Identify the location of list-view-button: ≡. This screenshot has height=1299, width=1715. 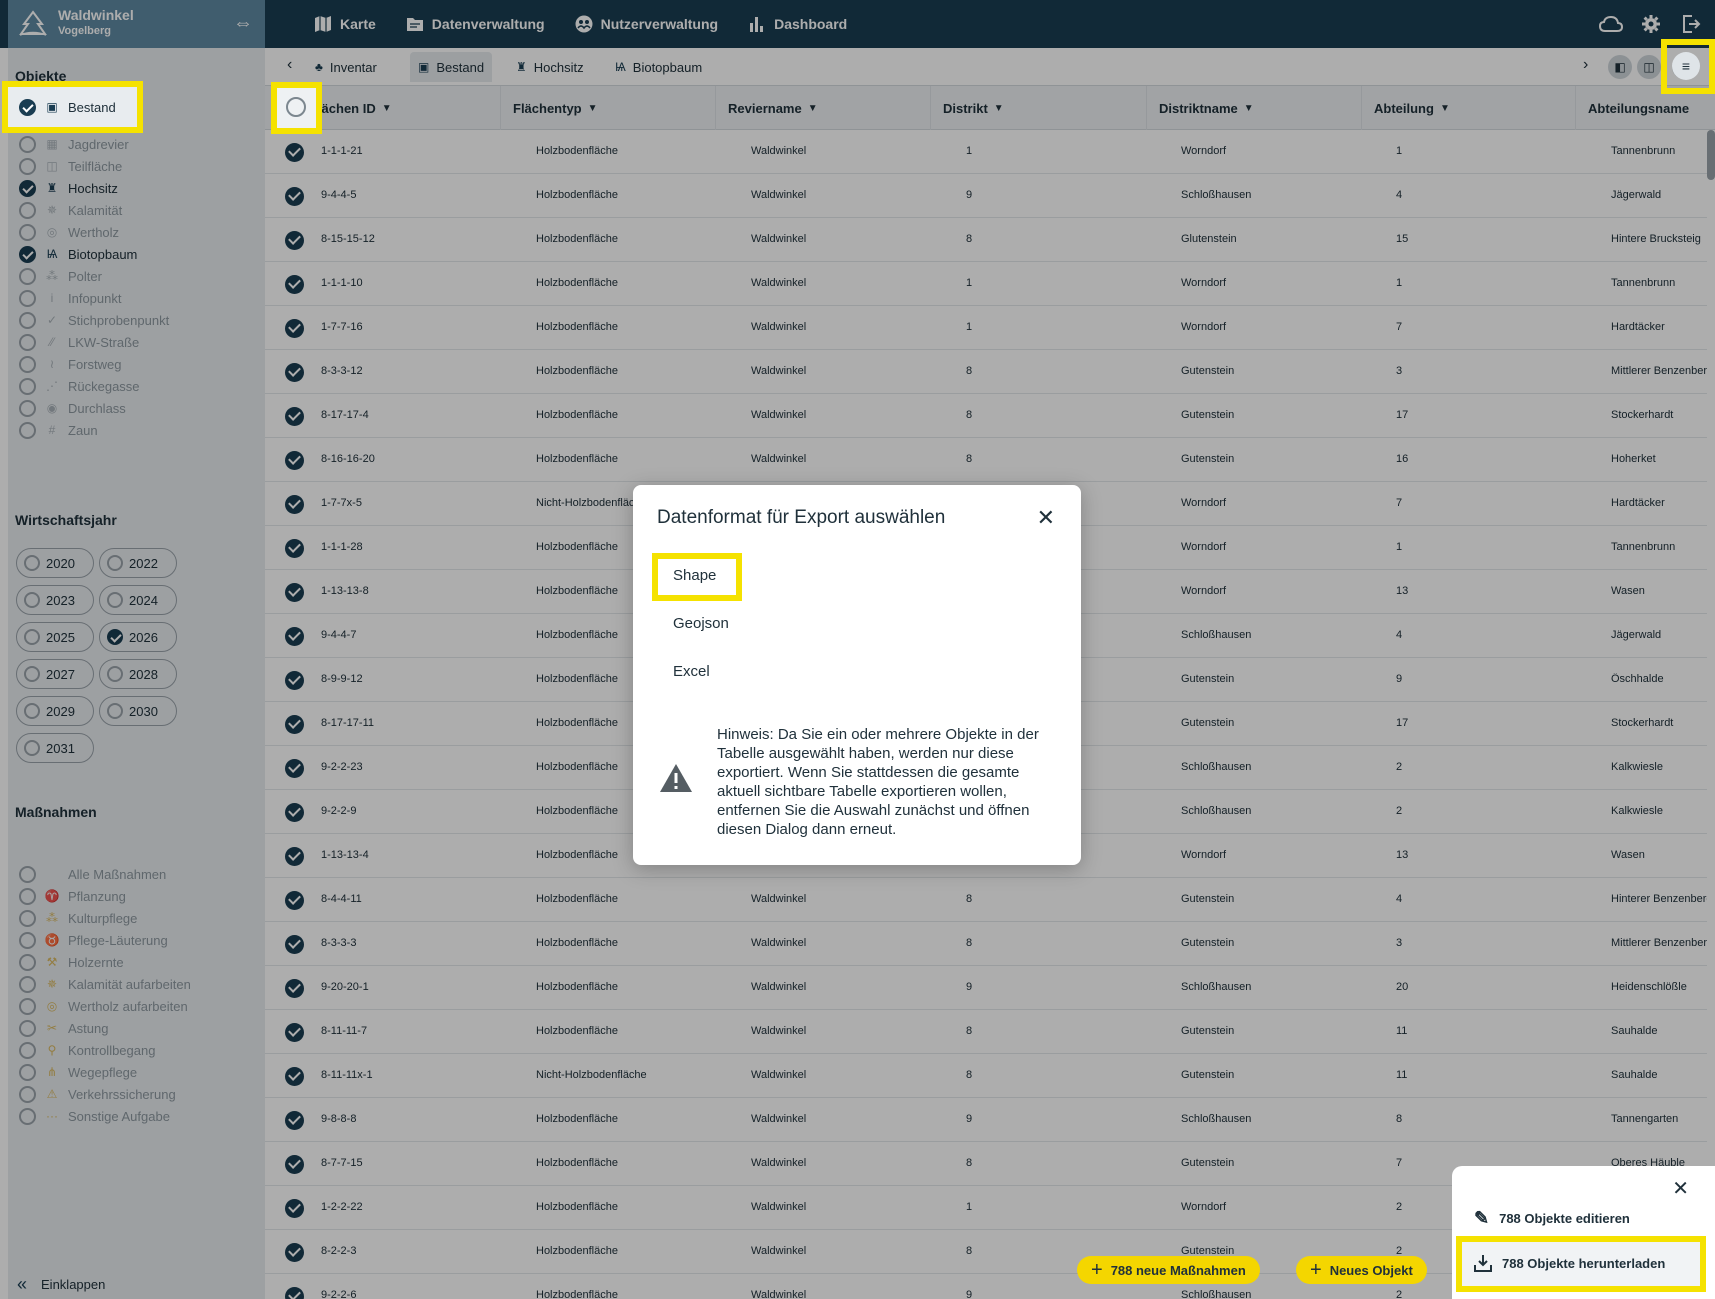
(1686, 66).